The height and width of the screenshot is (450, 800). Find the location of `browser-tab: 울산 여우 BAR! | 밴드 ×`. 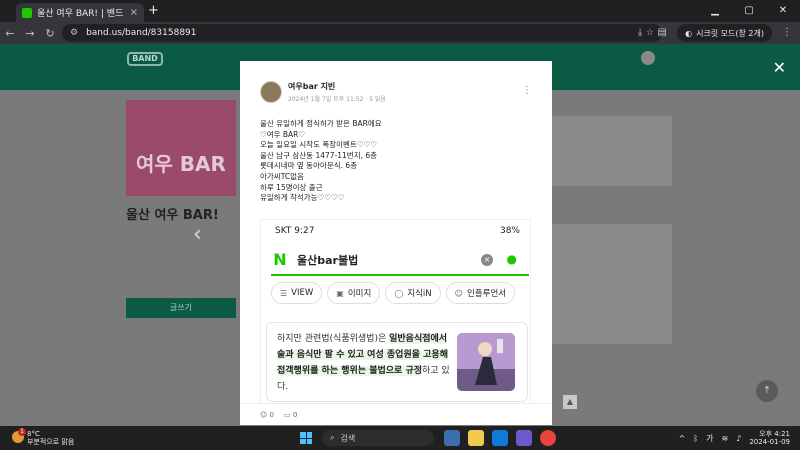

browser-tab: 울산 여우 BAR! | 밴드 × is located at coordinates (80, 12).